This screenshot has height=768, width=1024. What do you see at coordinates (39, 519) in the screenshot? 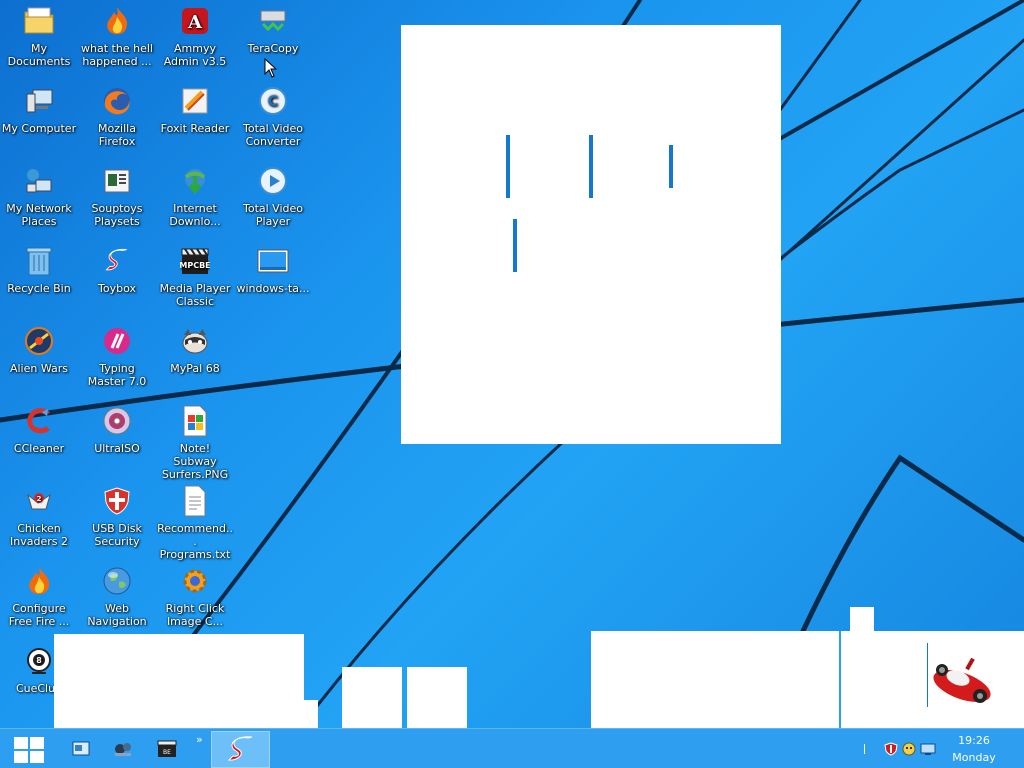
I see `desktop-icon-chicken-invaders: 2 Chicken Invaders 2` at bounding box center [39, 519].